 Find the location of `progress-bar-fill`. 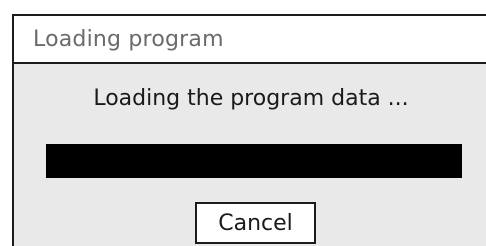

progress-bar-fill is located at coordinates (254, 161).